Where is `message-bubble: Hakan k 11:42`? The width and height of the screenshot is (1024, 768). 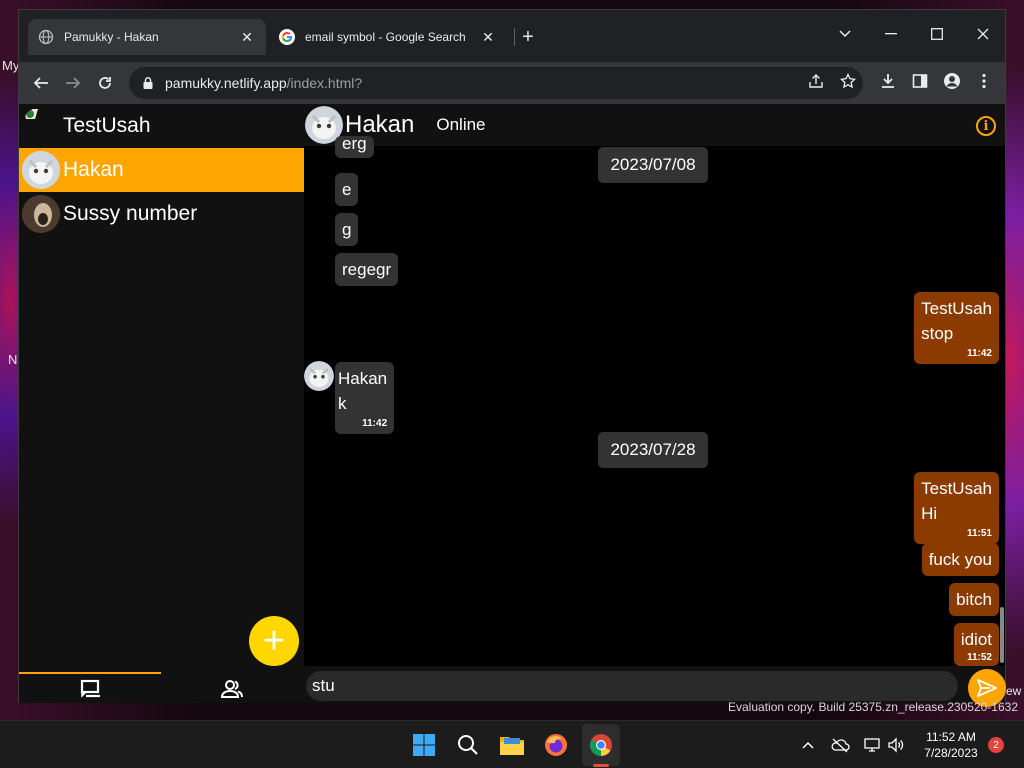 message-bubble: Hakan k 11:42 is located at coordinates (365, 398).